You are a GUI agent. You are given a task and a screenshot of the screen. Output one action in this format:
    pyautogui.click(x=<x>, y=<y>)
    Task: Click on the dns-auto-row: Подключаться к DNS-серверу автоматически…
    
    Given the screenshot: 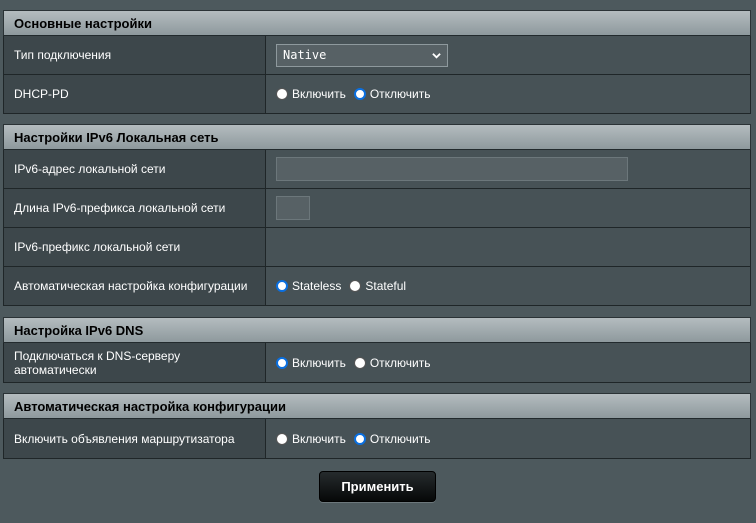 What is the action you would take?
    pyautogui.click(x=377, y=363)
    